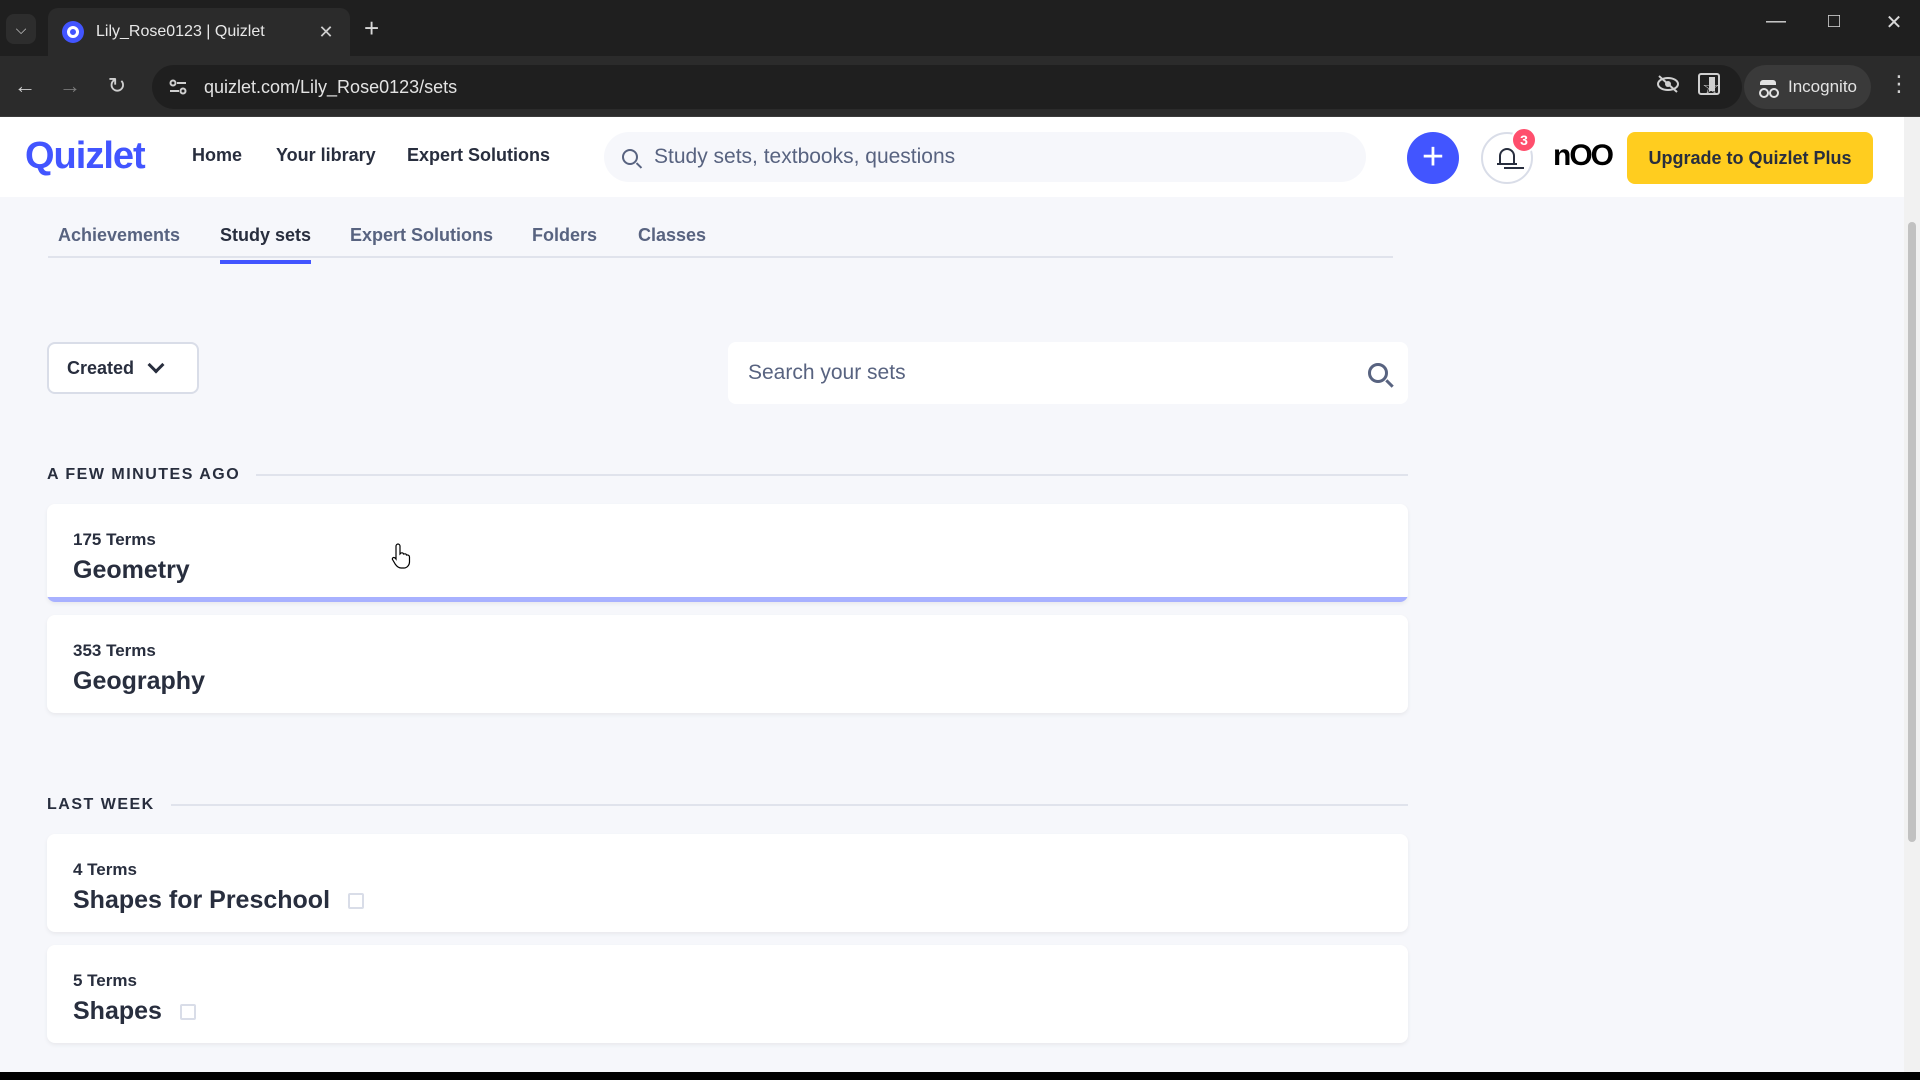  I want to click on set-search-box, so click(1068, 373).